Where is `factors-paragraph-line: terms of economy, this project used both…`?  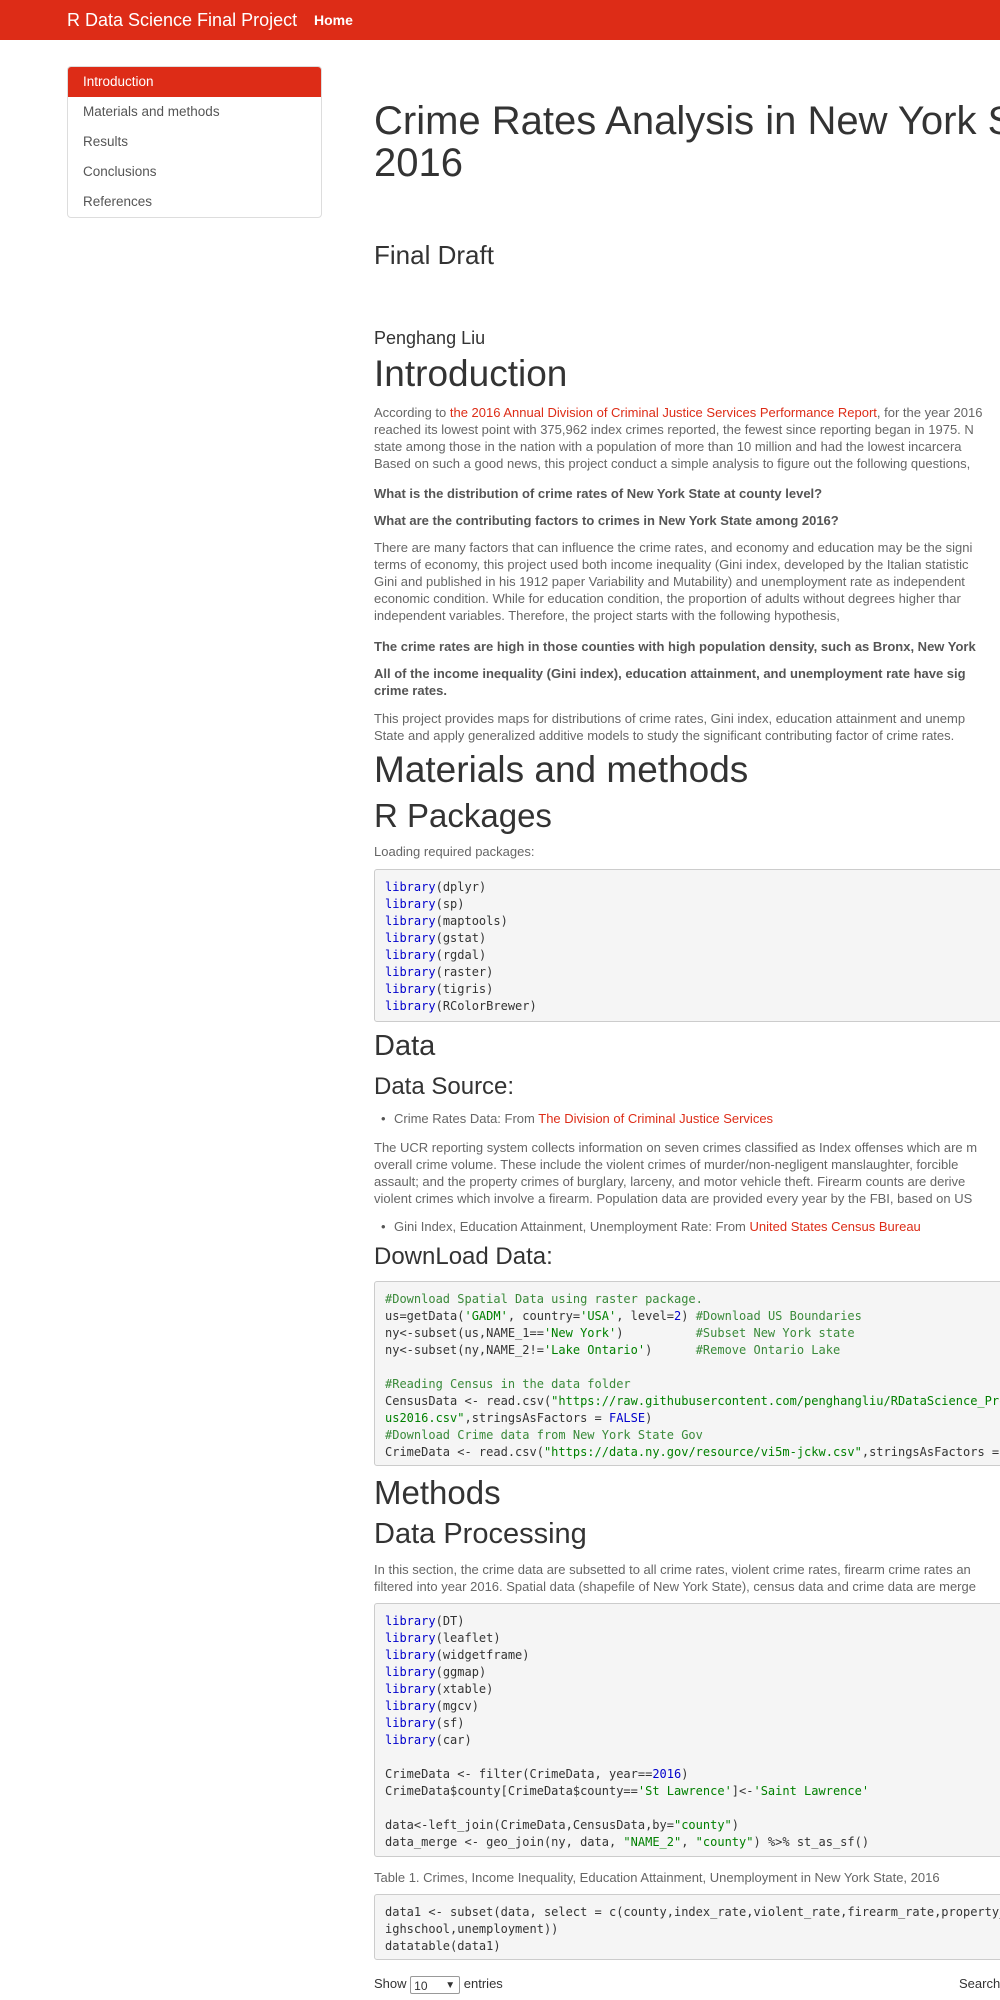
factors-paragraph-line: terms of economy, this project used both… is located at coordinates (671, 564).